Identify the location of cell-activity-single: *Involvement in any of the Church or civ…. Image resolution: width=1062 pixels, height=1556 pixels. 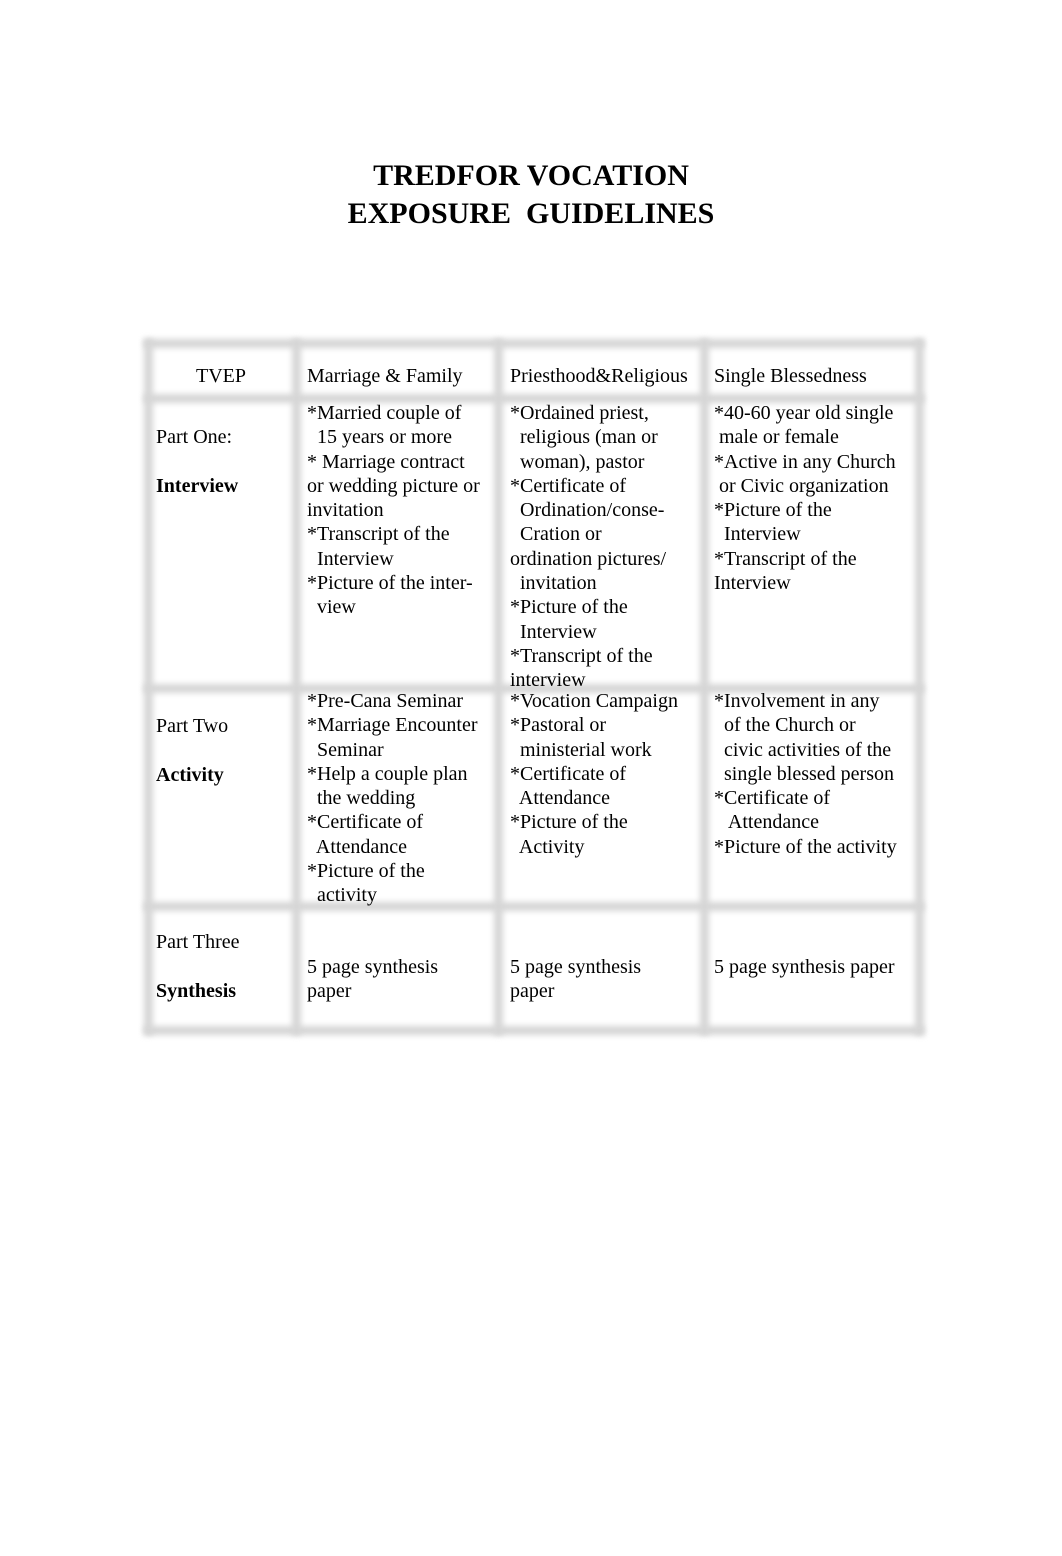
(805, 774).